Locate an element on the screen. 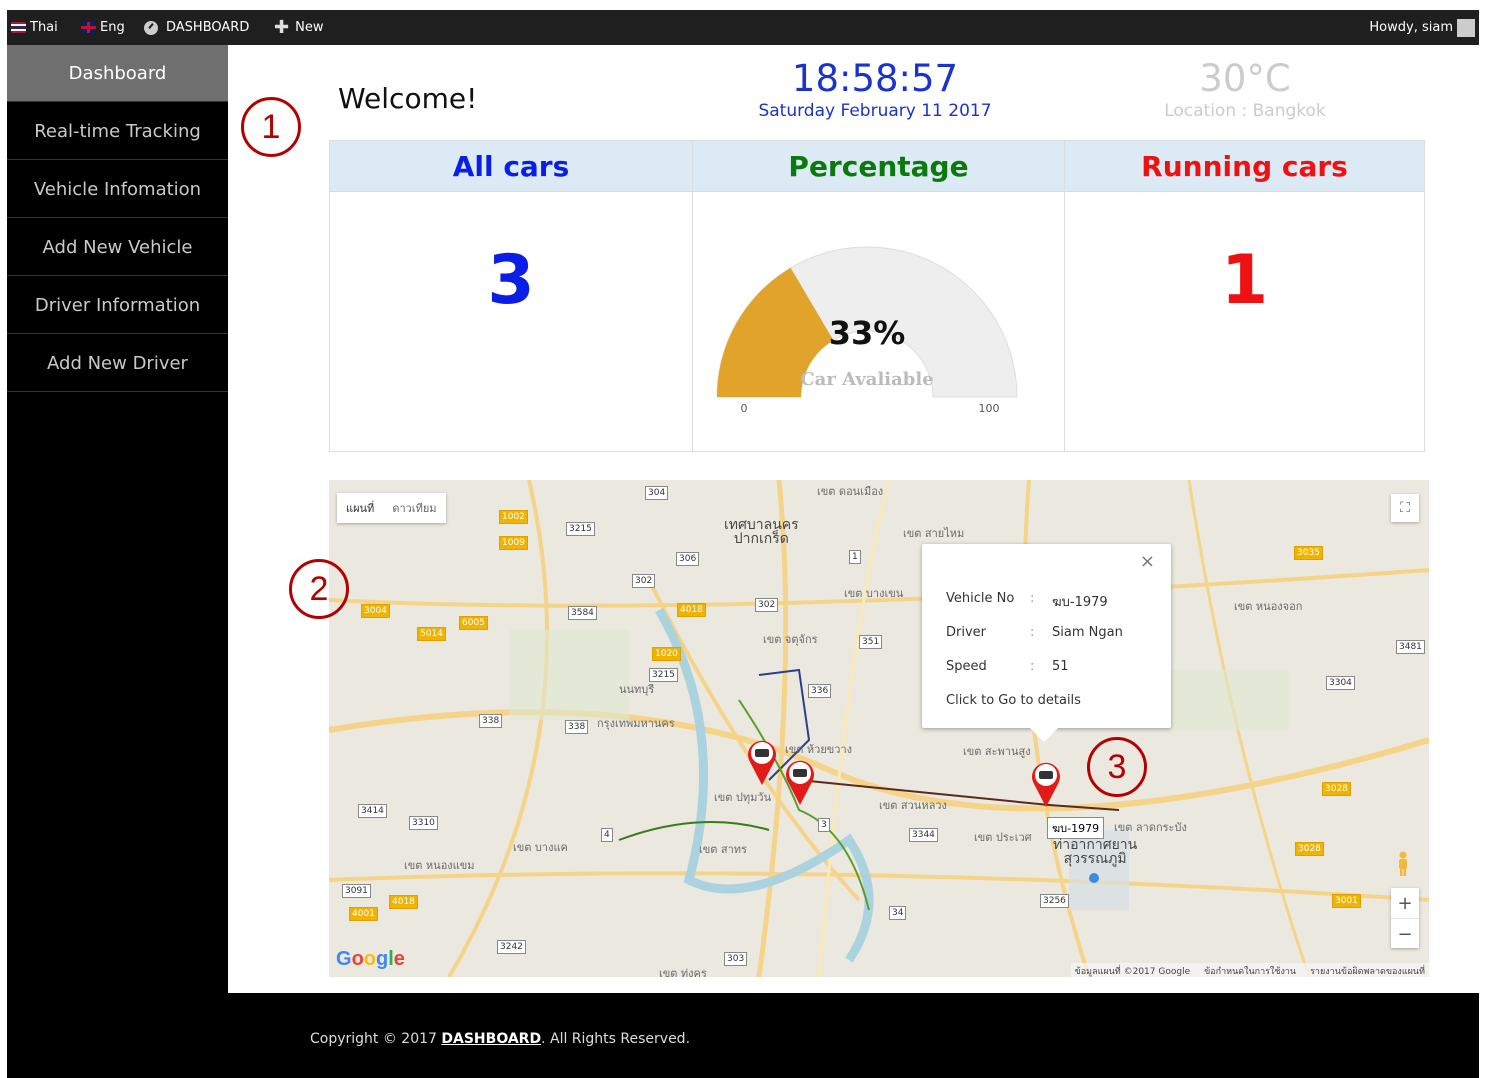 This screenshot has height=1078, width=1486. weather-widget: 30°C Location : Bangkok is located at coordinates (1245, 89).